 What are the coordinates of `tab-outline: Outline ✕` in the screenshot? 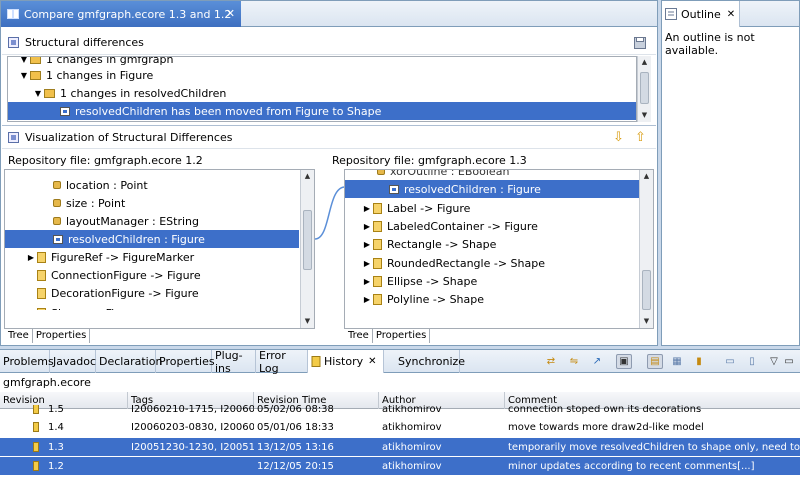 It's located at (701, 14).